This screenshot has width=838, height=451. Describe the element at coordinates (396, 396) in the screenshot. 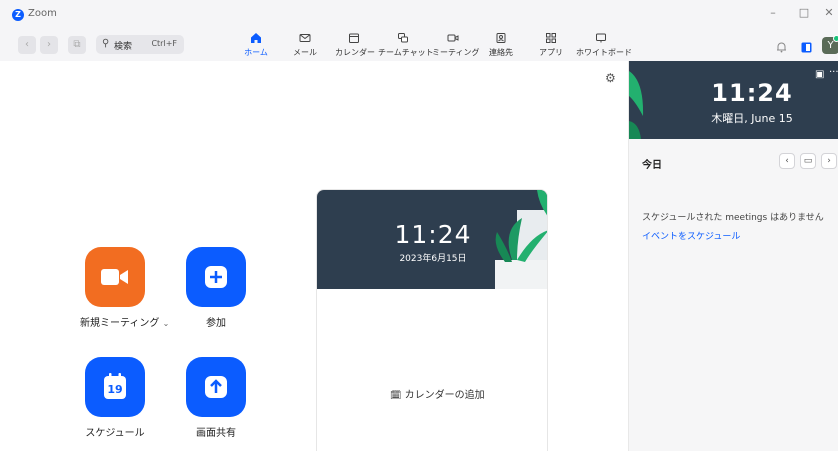

I see `calendar-add-icon: 🗓` at that location.